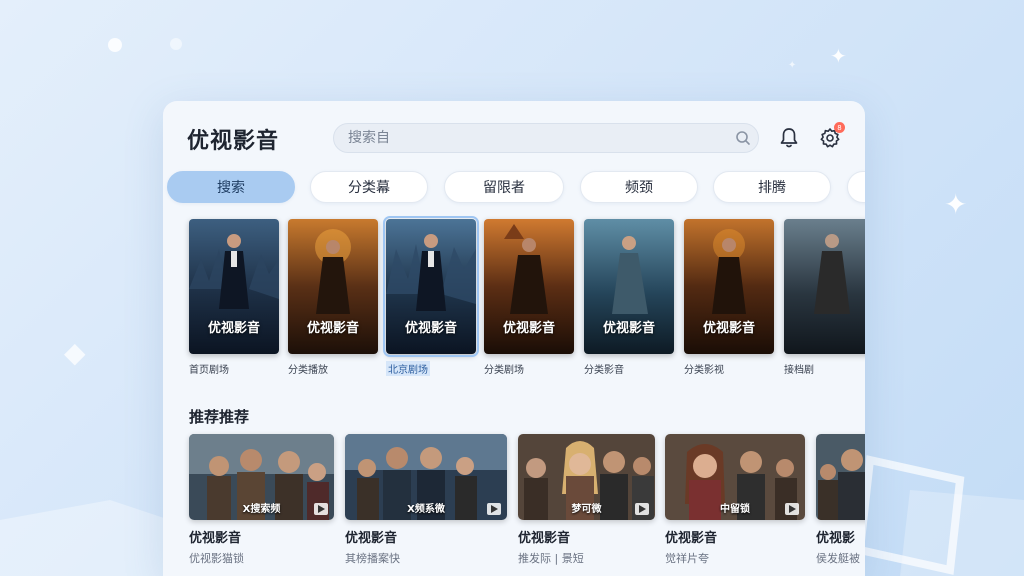 The image size is (1024, 576). I want to click on poster-caption: 北京剧场, so click(408, 368).